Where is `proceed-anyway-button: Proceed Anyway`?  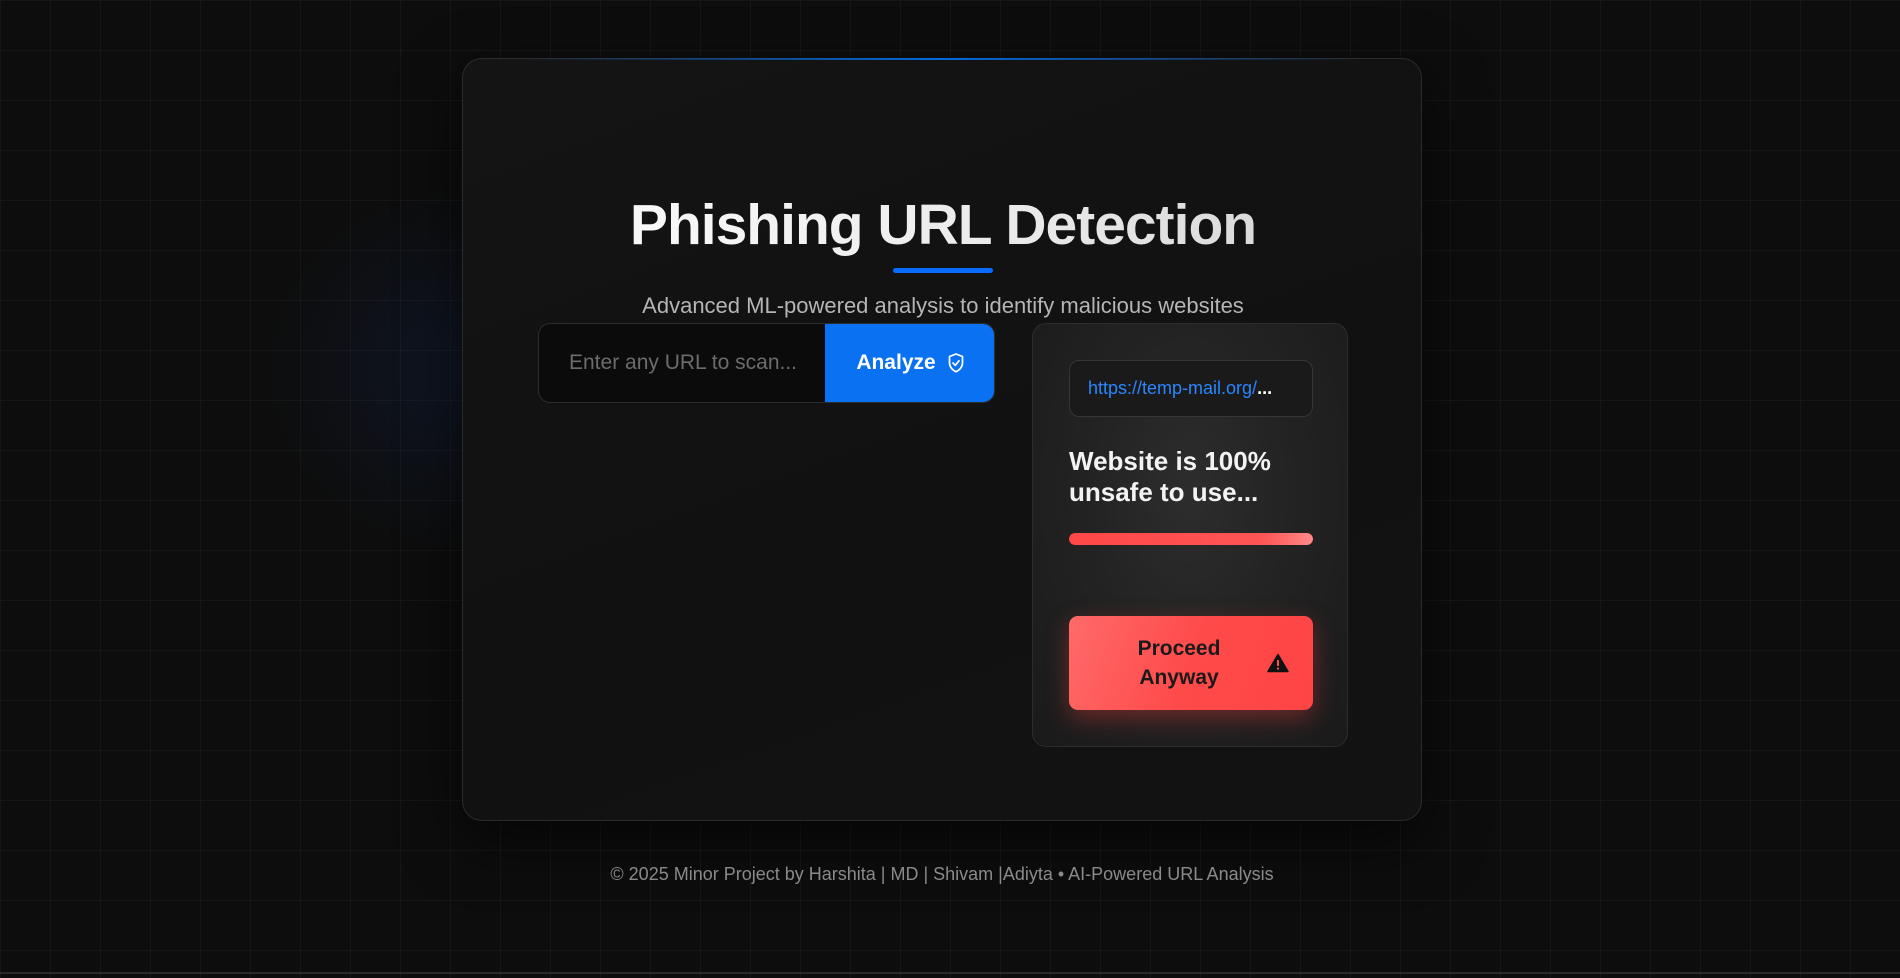
proceed-anyway-button: Proceed Anyway is located at coordinates (1191, 663).